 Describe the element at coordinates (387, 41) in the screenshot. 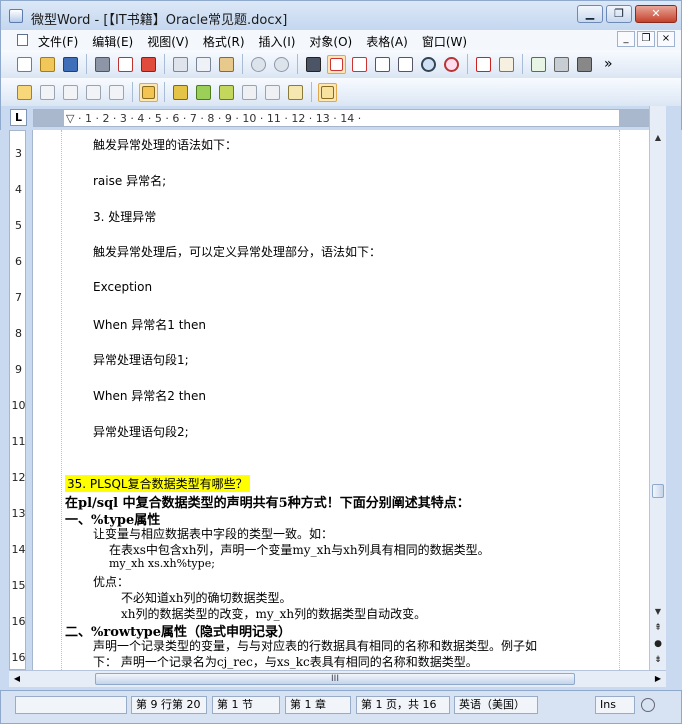

I see `menu-table: 表格(A)` at that location.